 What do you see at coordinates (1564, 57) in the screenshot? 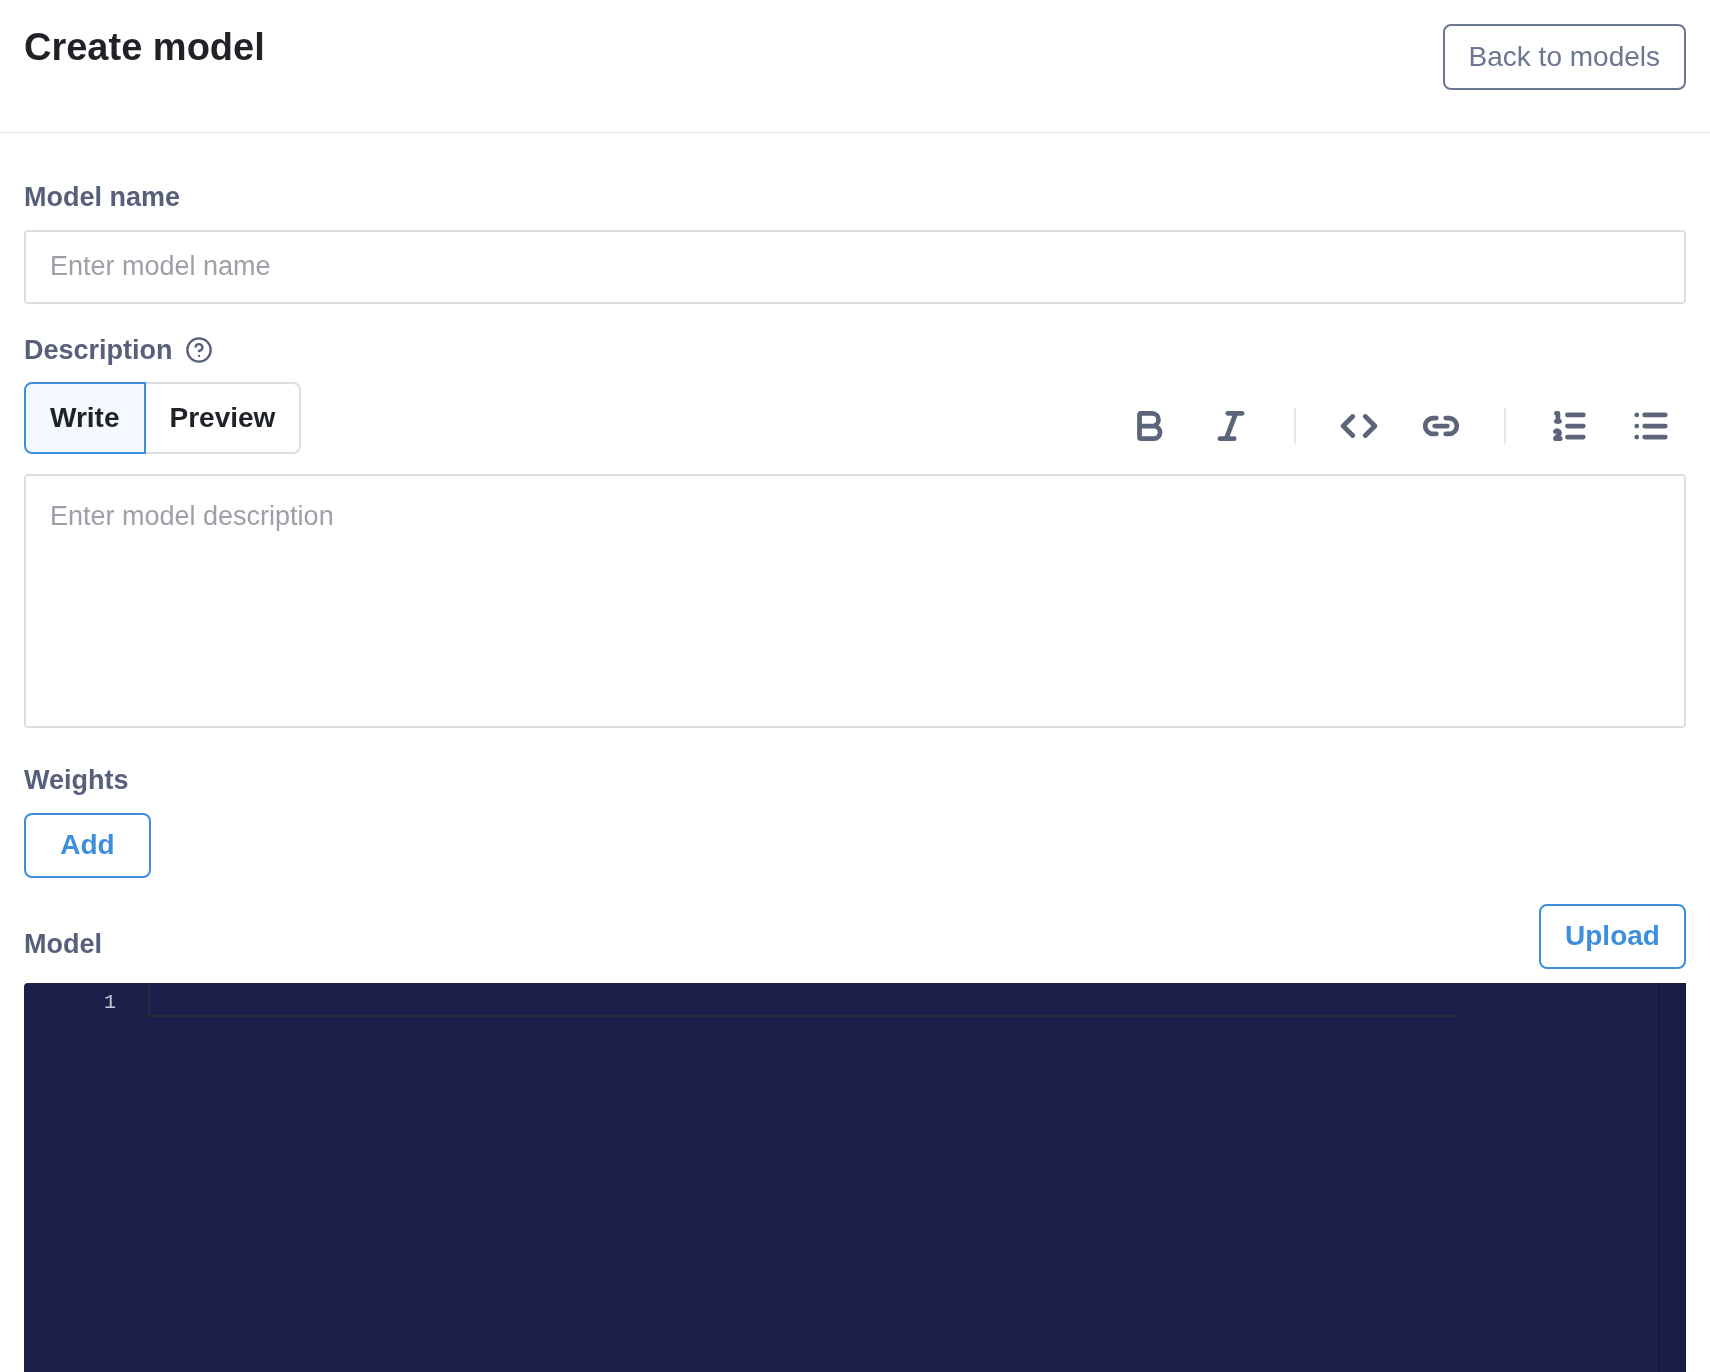
I see `back-to-models-button: Back to models` at bounding box center [1564, 57].